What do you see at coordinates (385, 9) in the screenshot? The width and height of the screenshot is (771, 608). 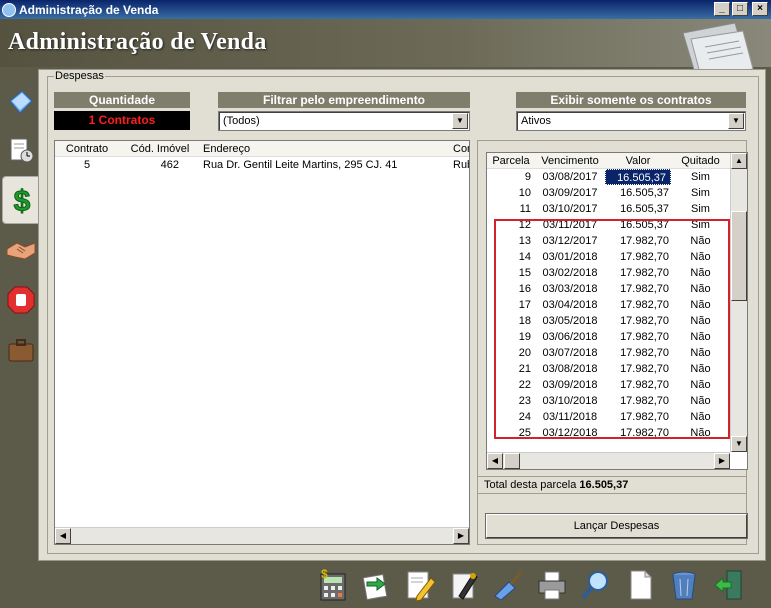 I see `window-titlebar: Administração de Venda _ □ ×` at bounding box center [385, 9].